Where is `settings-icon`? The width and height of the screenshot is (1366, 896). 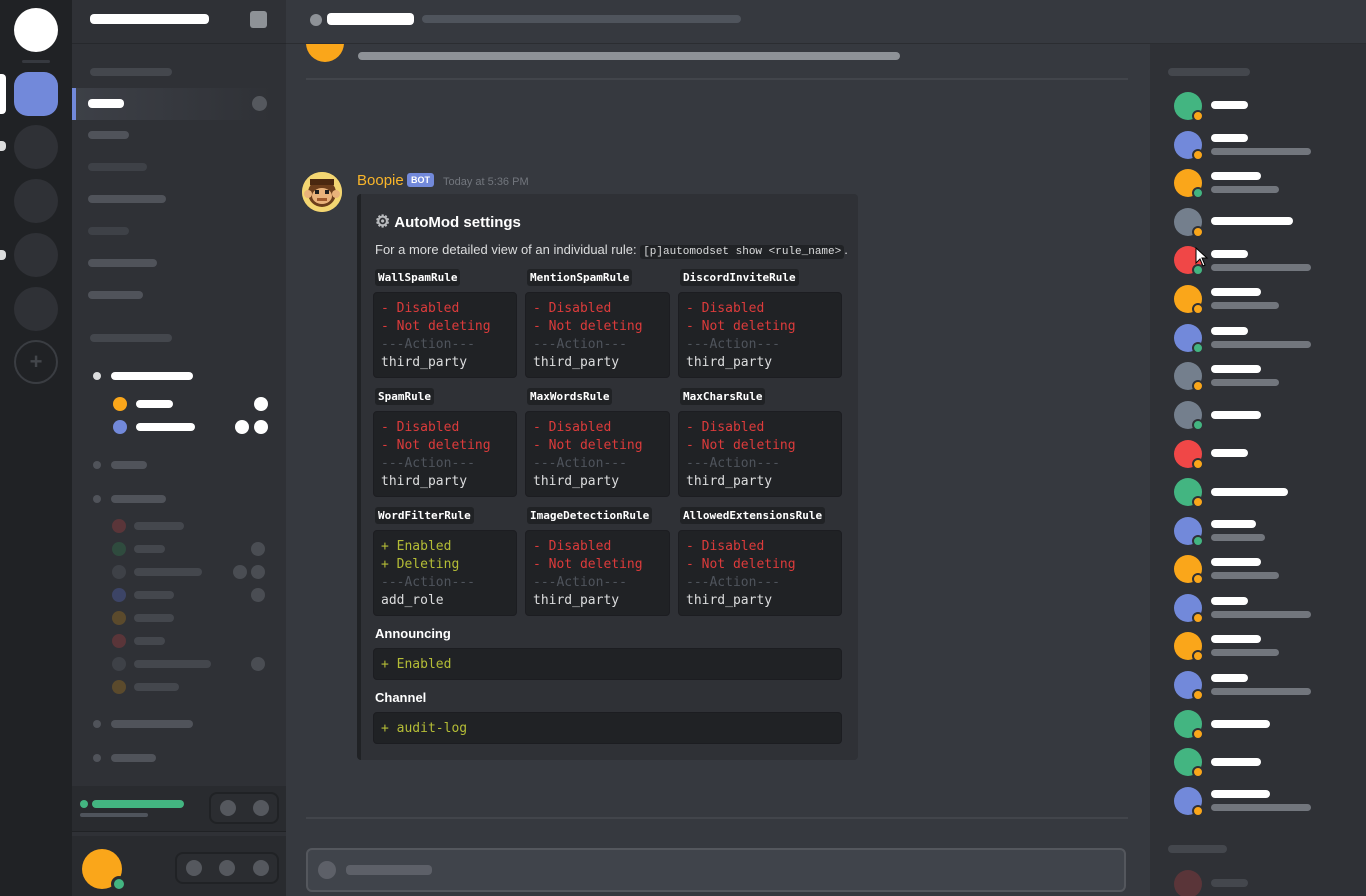 settings-icon is located at coordinates (259, 103).